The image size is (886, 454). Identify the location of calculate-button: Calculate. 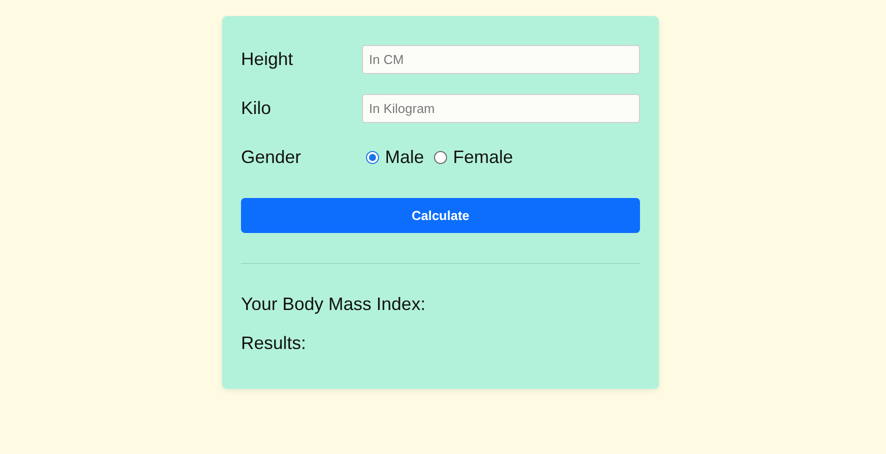
(440, 215).